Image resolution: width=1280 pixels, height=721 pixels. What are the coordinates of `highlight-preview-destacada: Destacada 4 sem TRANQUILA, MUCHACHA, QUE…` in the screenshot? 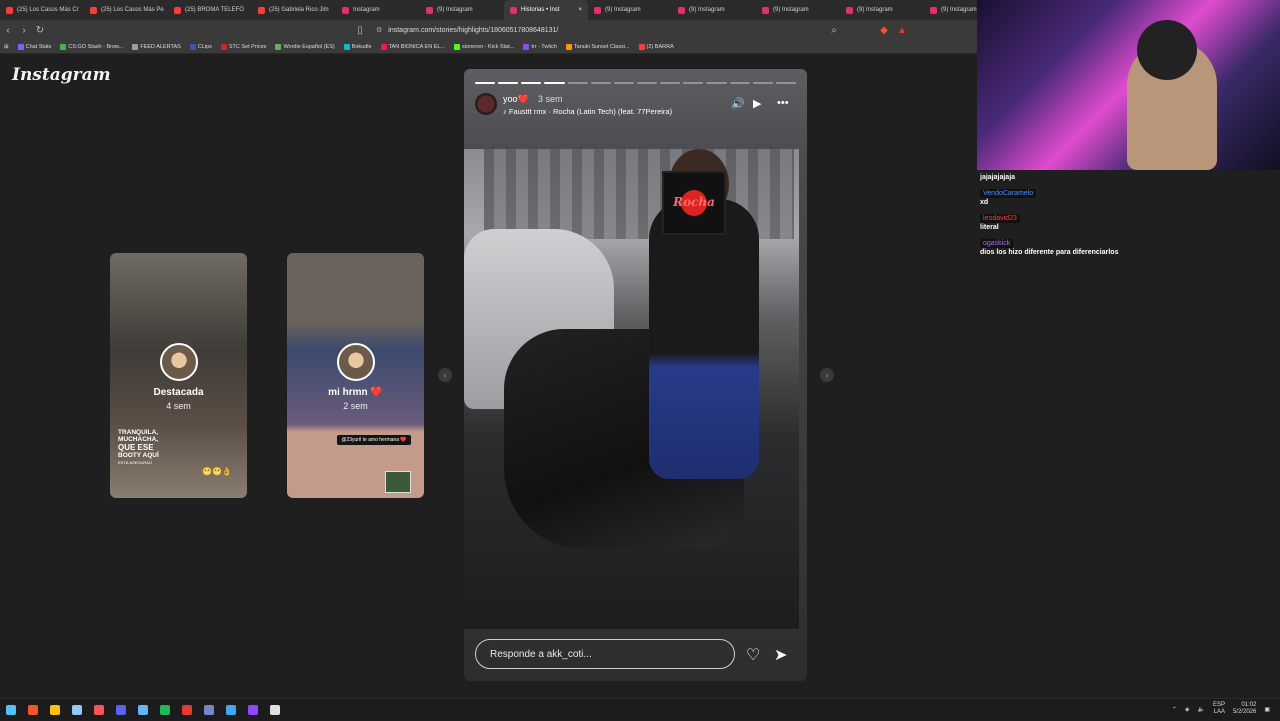 It's located at (178, 375).